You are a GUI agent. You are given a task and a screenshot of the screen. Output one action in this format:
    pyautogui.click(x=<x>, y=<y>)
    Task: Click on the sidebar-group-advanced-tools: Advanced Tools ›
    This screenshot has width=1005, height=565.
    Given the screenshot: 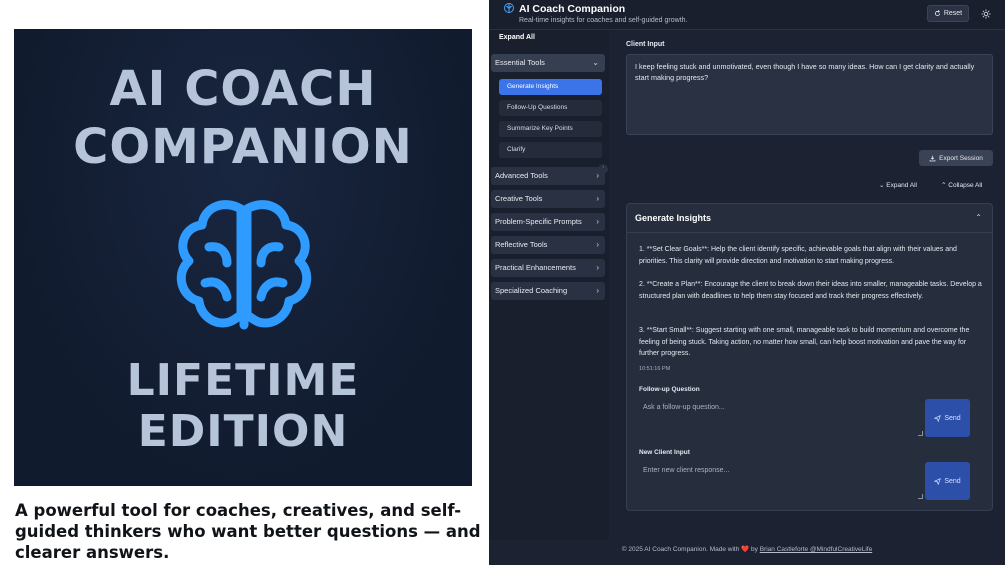 What is the action you would take?
    pyautogui.click(x=548, y=176)
    